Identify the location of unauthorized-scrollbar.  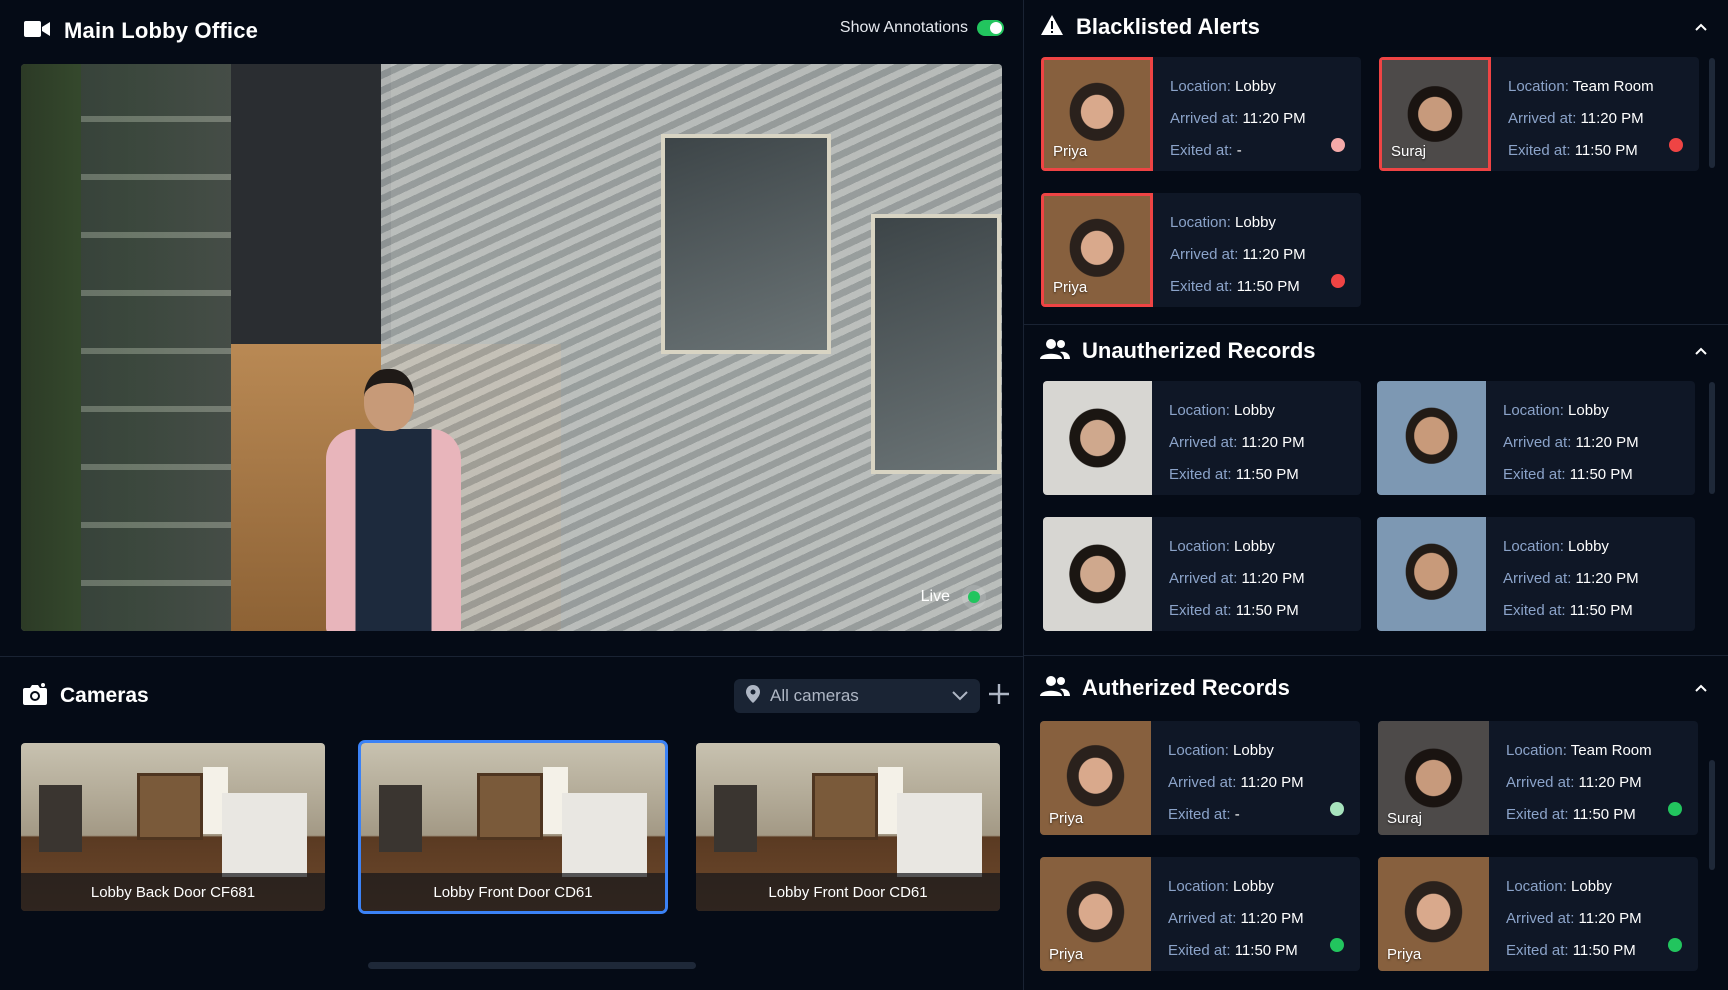
(1712, 438).